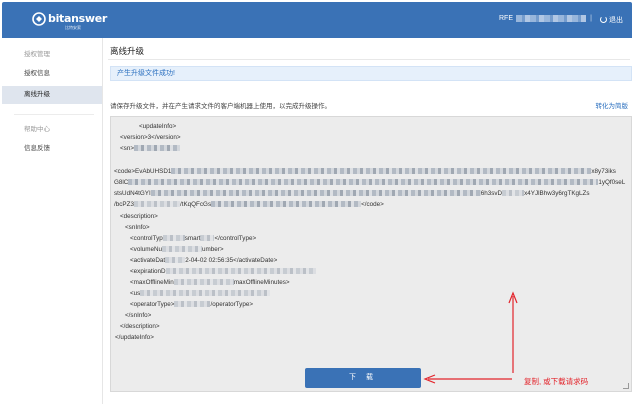  Describe the element at coordinates (54, 114) in the screenshot. I see `sidebar-divider` at that location.